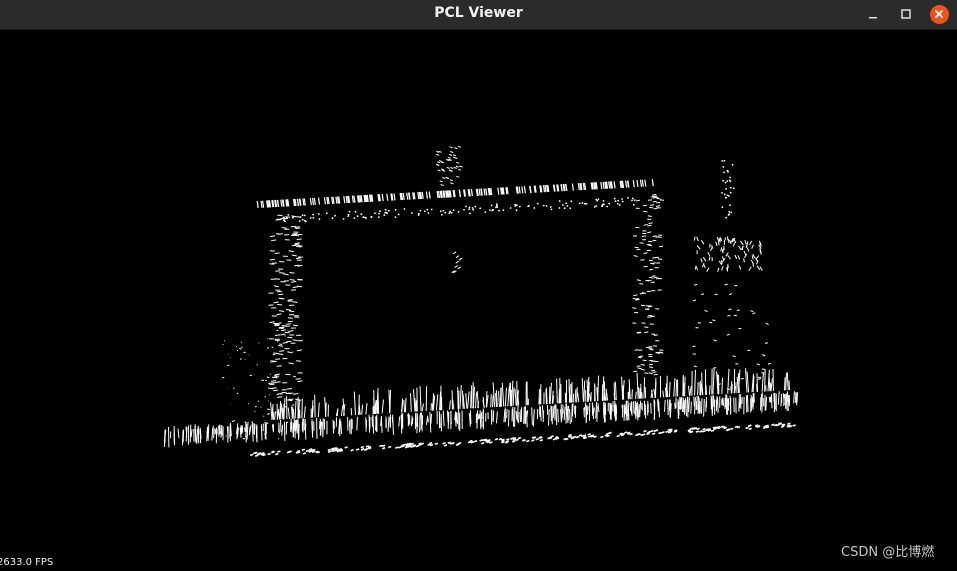  I want to click on minimize-button, so click(873, 14).